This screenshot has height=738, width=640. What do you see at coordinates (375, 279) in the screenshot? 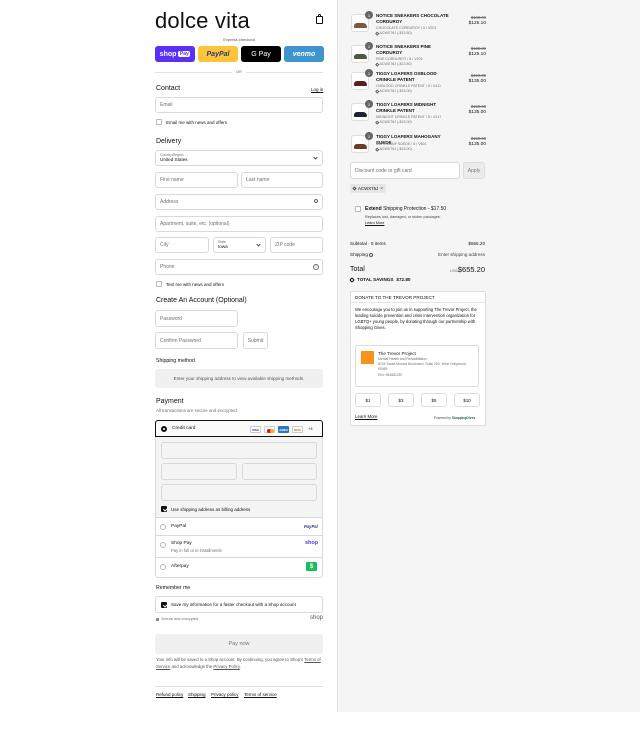
I see `savings-label: TOTAL SAVINGS` at bounding box center [375, 279].